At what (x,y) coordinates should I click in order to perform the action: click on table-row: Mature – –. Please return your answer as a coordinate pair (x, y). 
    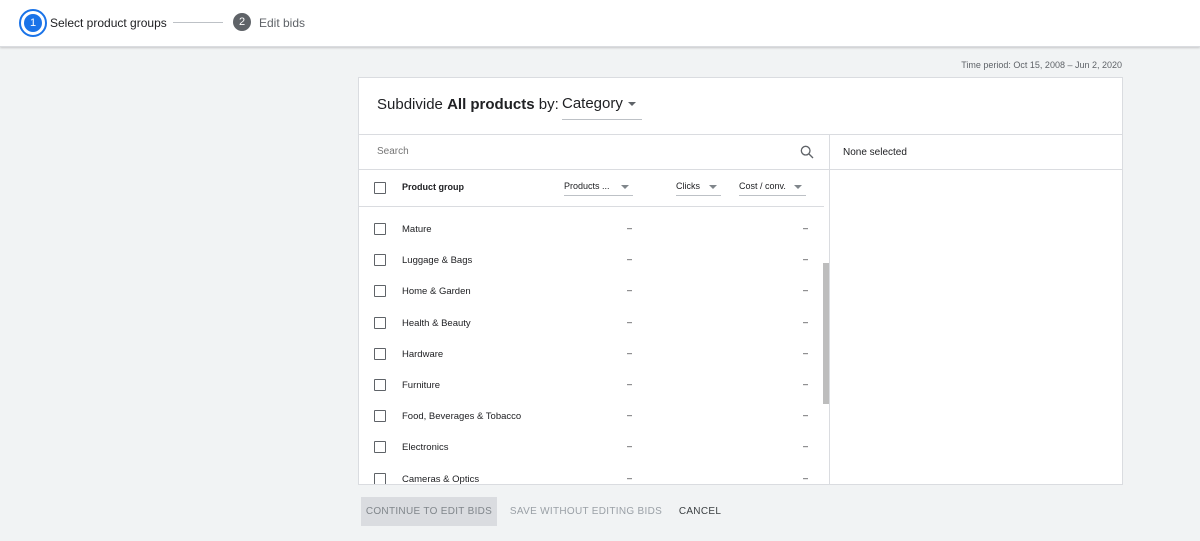
    Looking at the image, I should click on (591, 223).